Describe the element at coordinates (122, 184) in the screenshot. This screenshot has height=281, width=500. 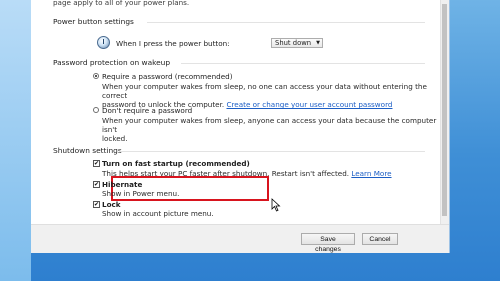
I see `hibernate-label: Hibernate` at that location.